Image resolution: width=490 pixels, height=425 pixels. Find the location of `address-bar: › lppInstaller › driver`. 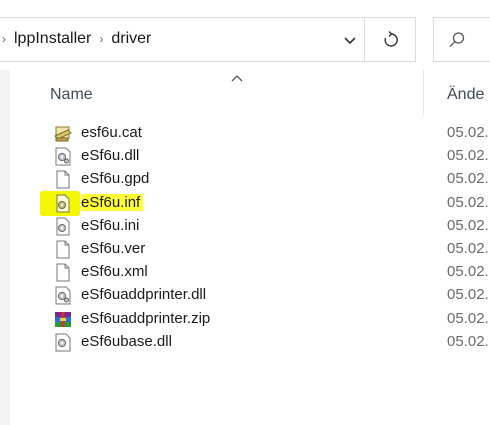

address-bar: › lppInstaller › driver is located at coordinates (182, 39).